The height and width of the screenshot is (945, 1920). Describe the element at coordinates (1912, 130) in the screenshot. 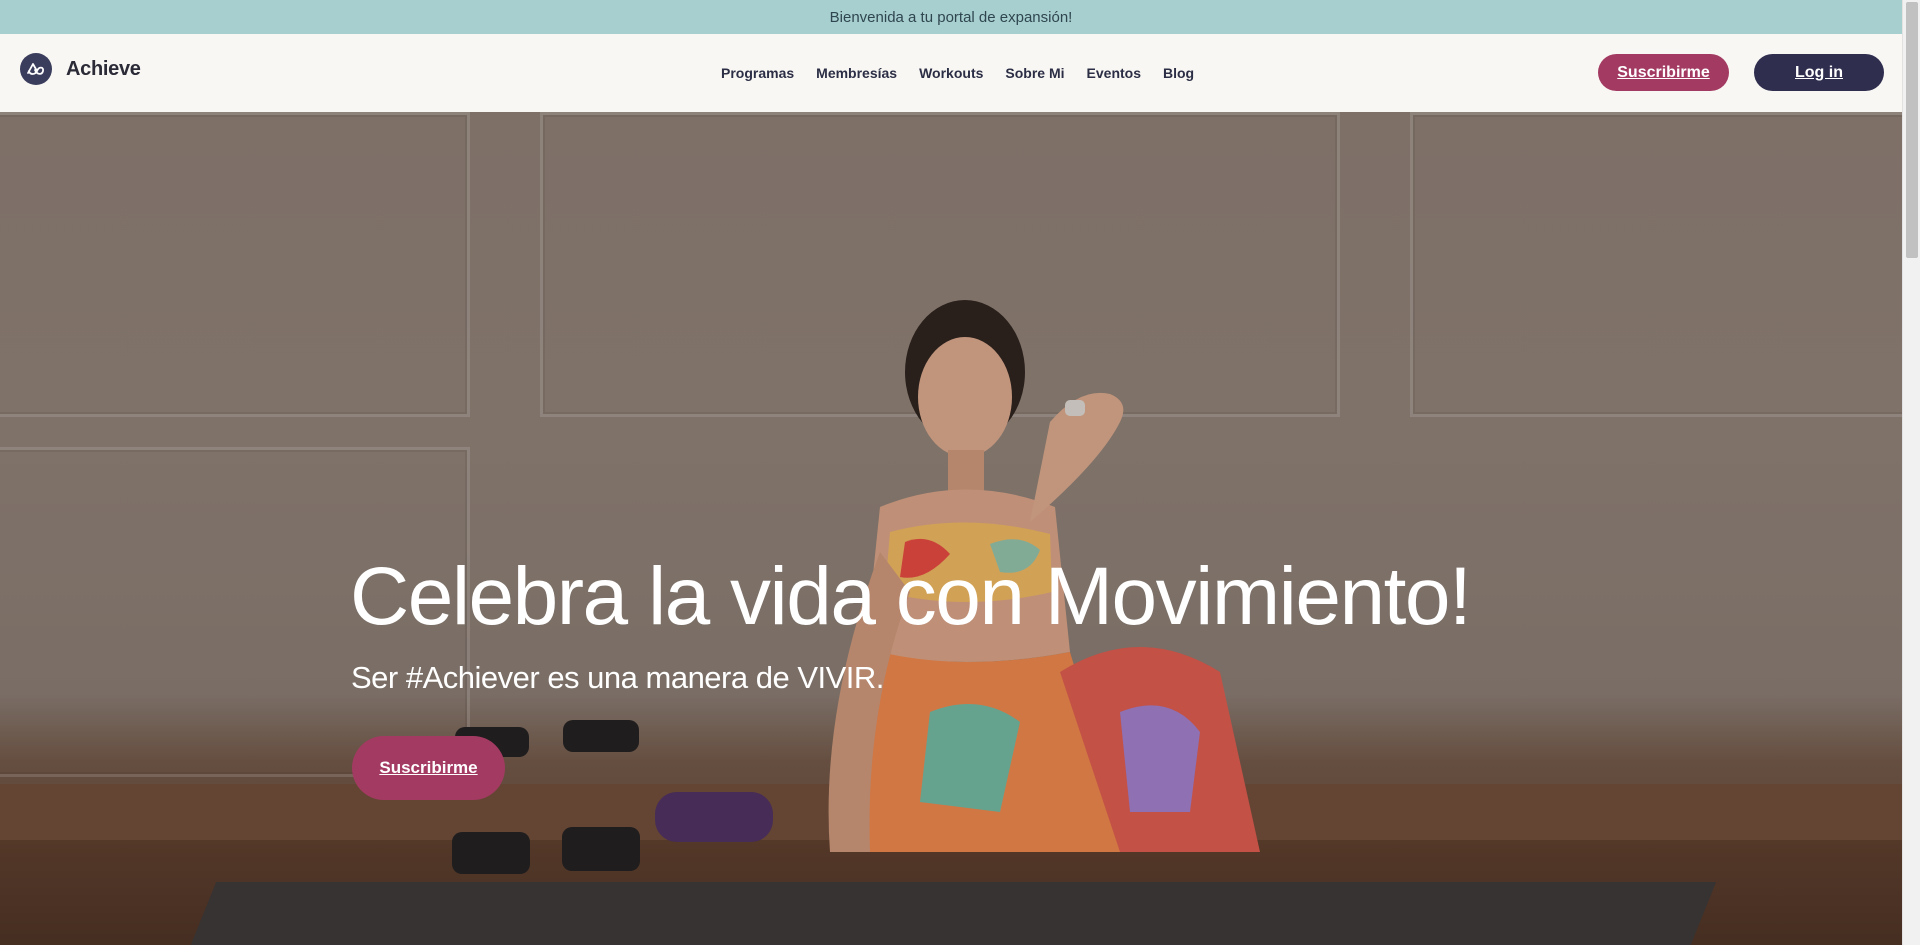

I see `scrollbar-thumb` at that location.